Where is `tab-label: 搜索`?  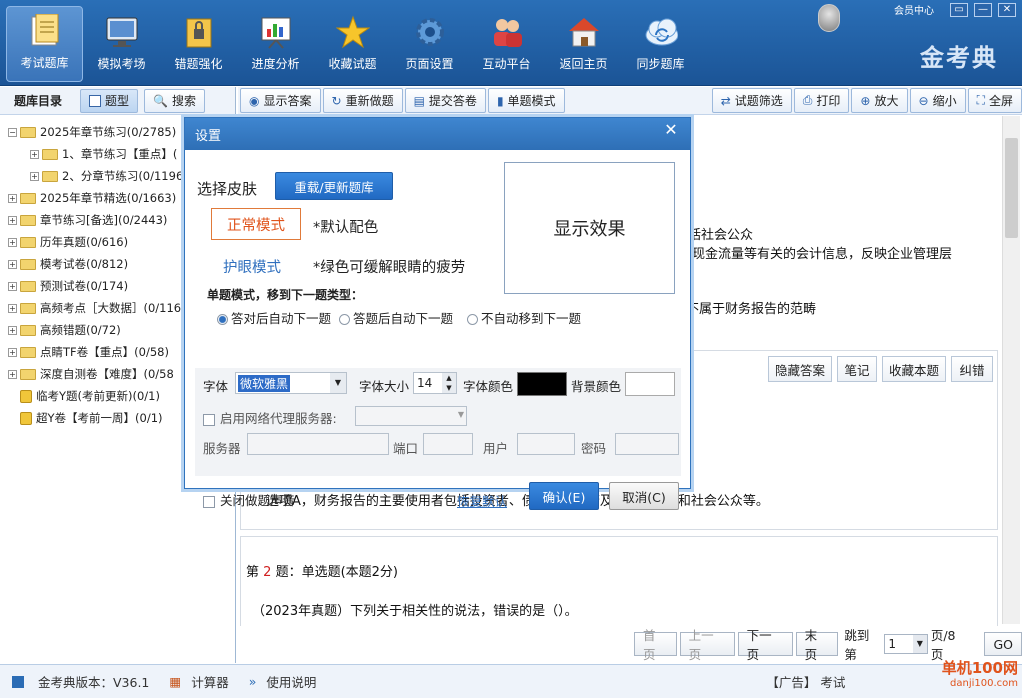
tab-label: 搜索 is located at coordinates (183, 101).